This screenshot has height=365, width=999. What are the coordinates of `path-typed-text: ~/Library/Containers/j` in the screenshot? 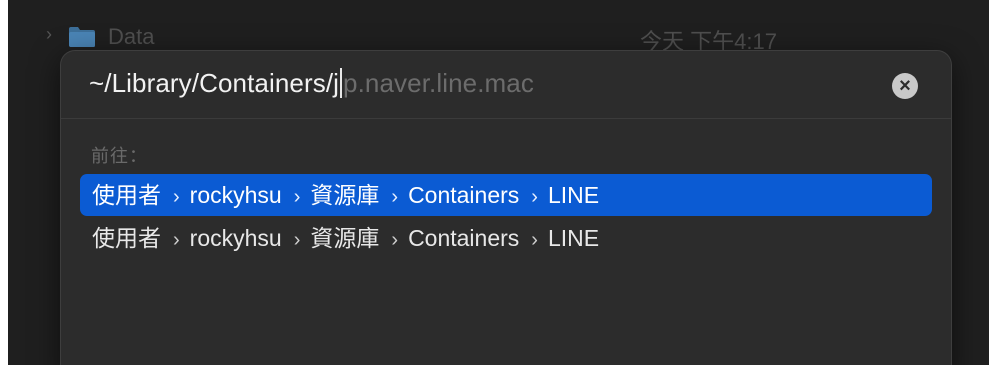 It's located at (214, 83).